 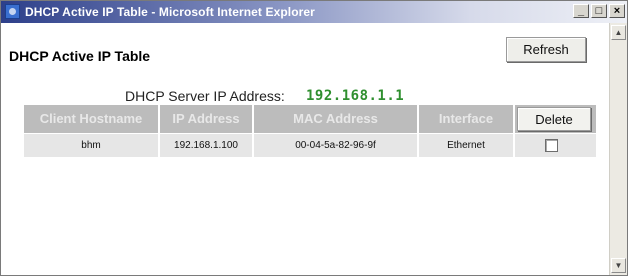 What do you see at coordinates (206, 119) in the screenshot?
I see `header-ip-address: IP Address` at bounding box center [206, 119].